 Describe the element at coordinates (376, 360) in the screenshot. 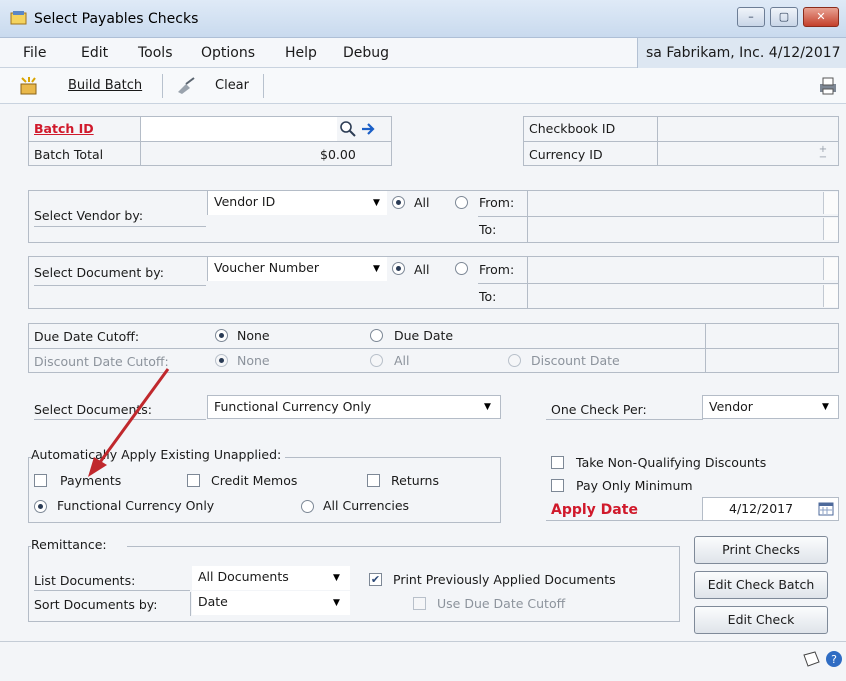

I see `discount-all-radio` at that location.